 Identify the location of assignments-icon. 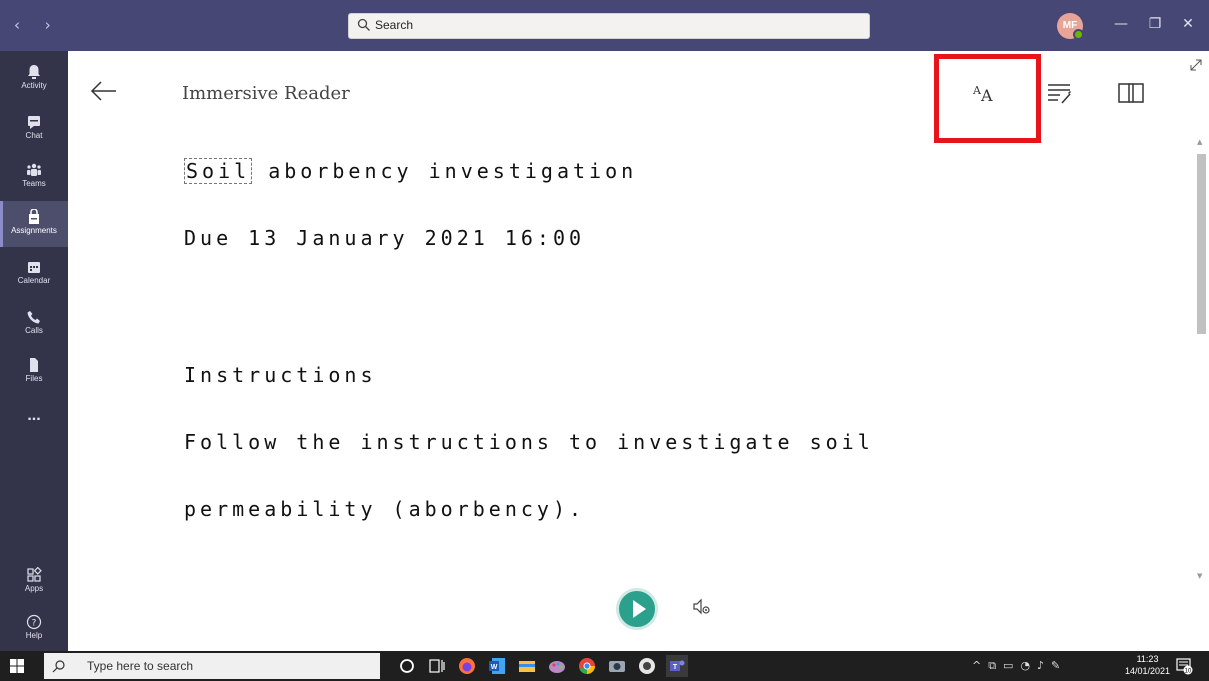
(34, 216).